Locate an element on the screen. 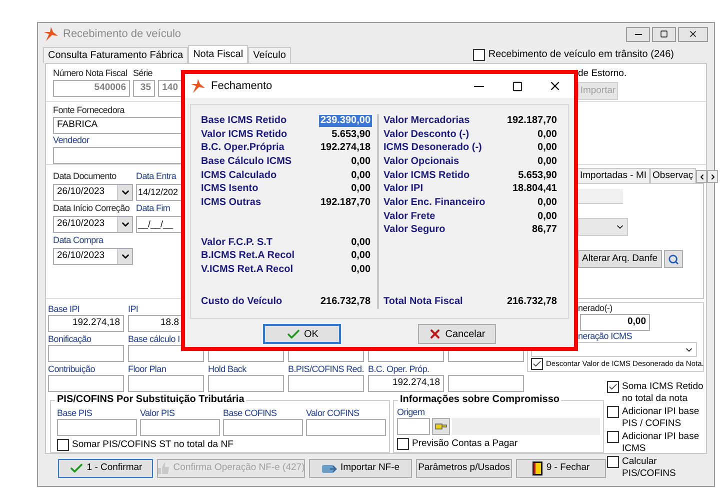 This screenshot has height=495, width=725. tab: Observaç is located at coordinates (673, 175).